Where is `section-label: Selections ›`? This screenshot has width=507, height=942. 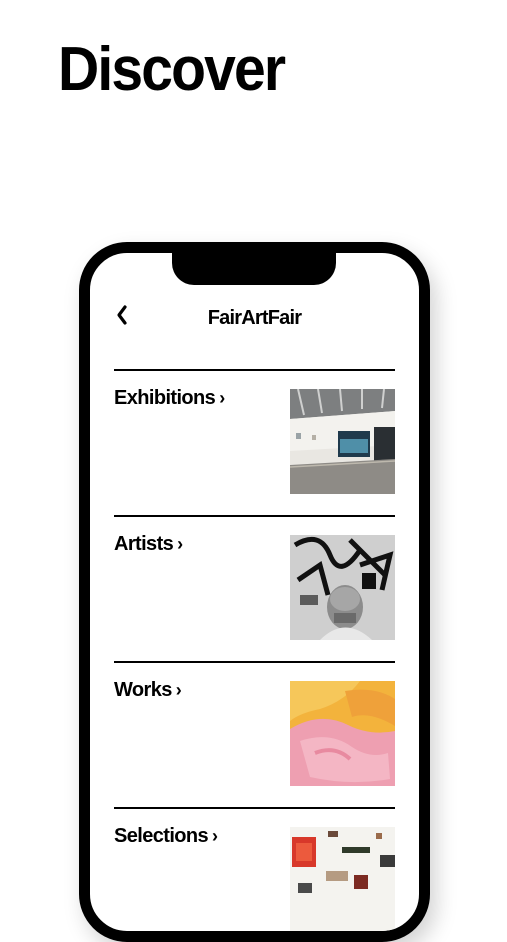 section-label: Selections › is located at coordinates (166, 836).